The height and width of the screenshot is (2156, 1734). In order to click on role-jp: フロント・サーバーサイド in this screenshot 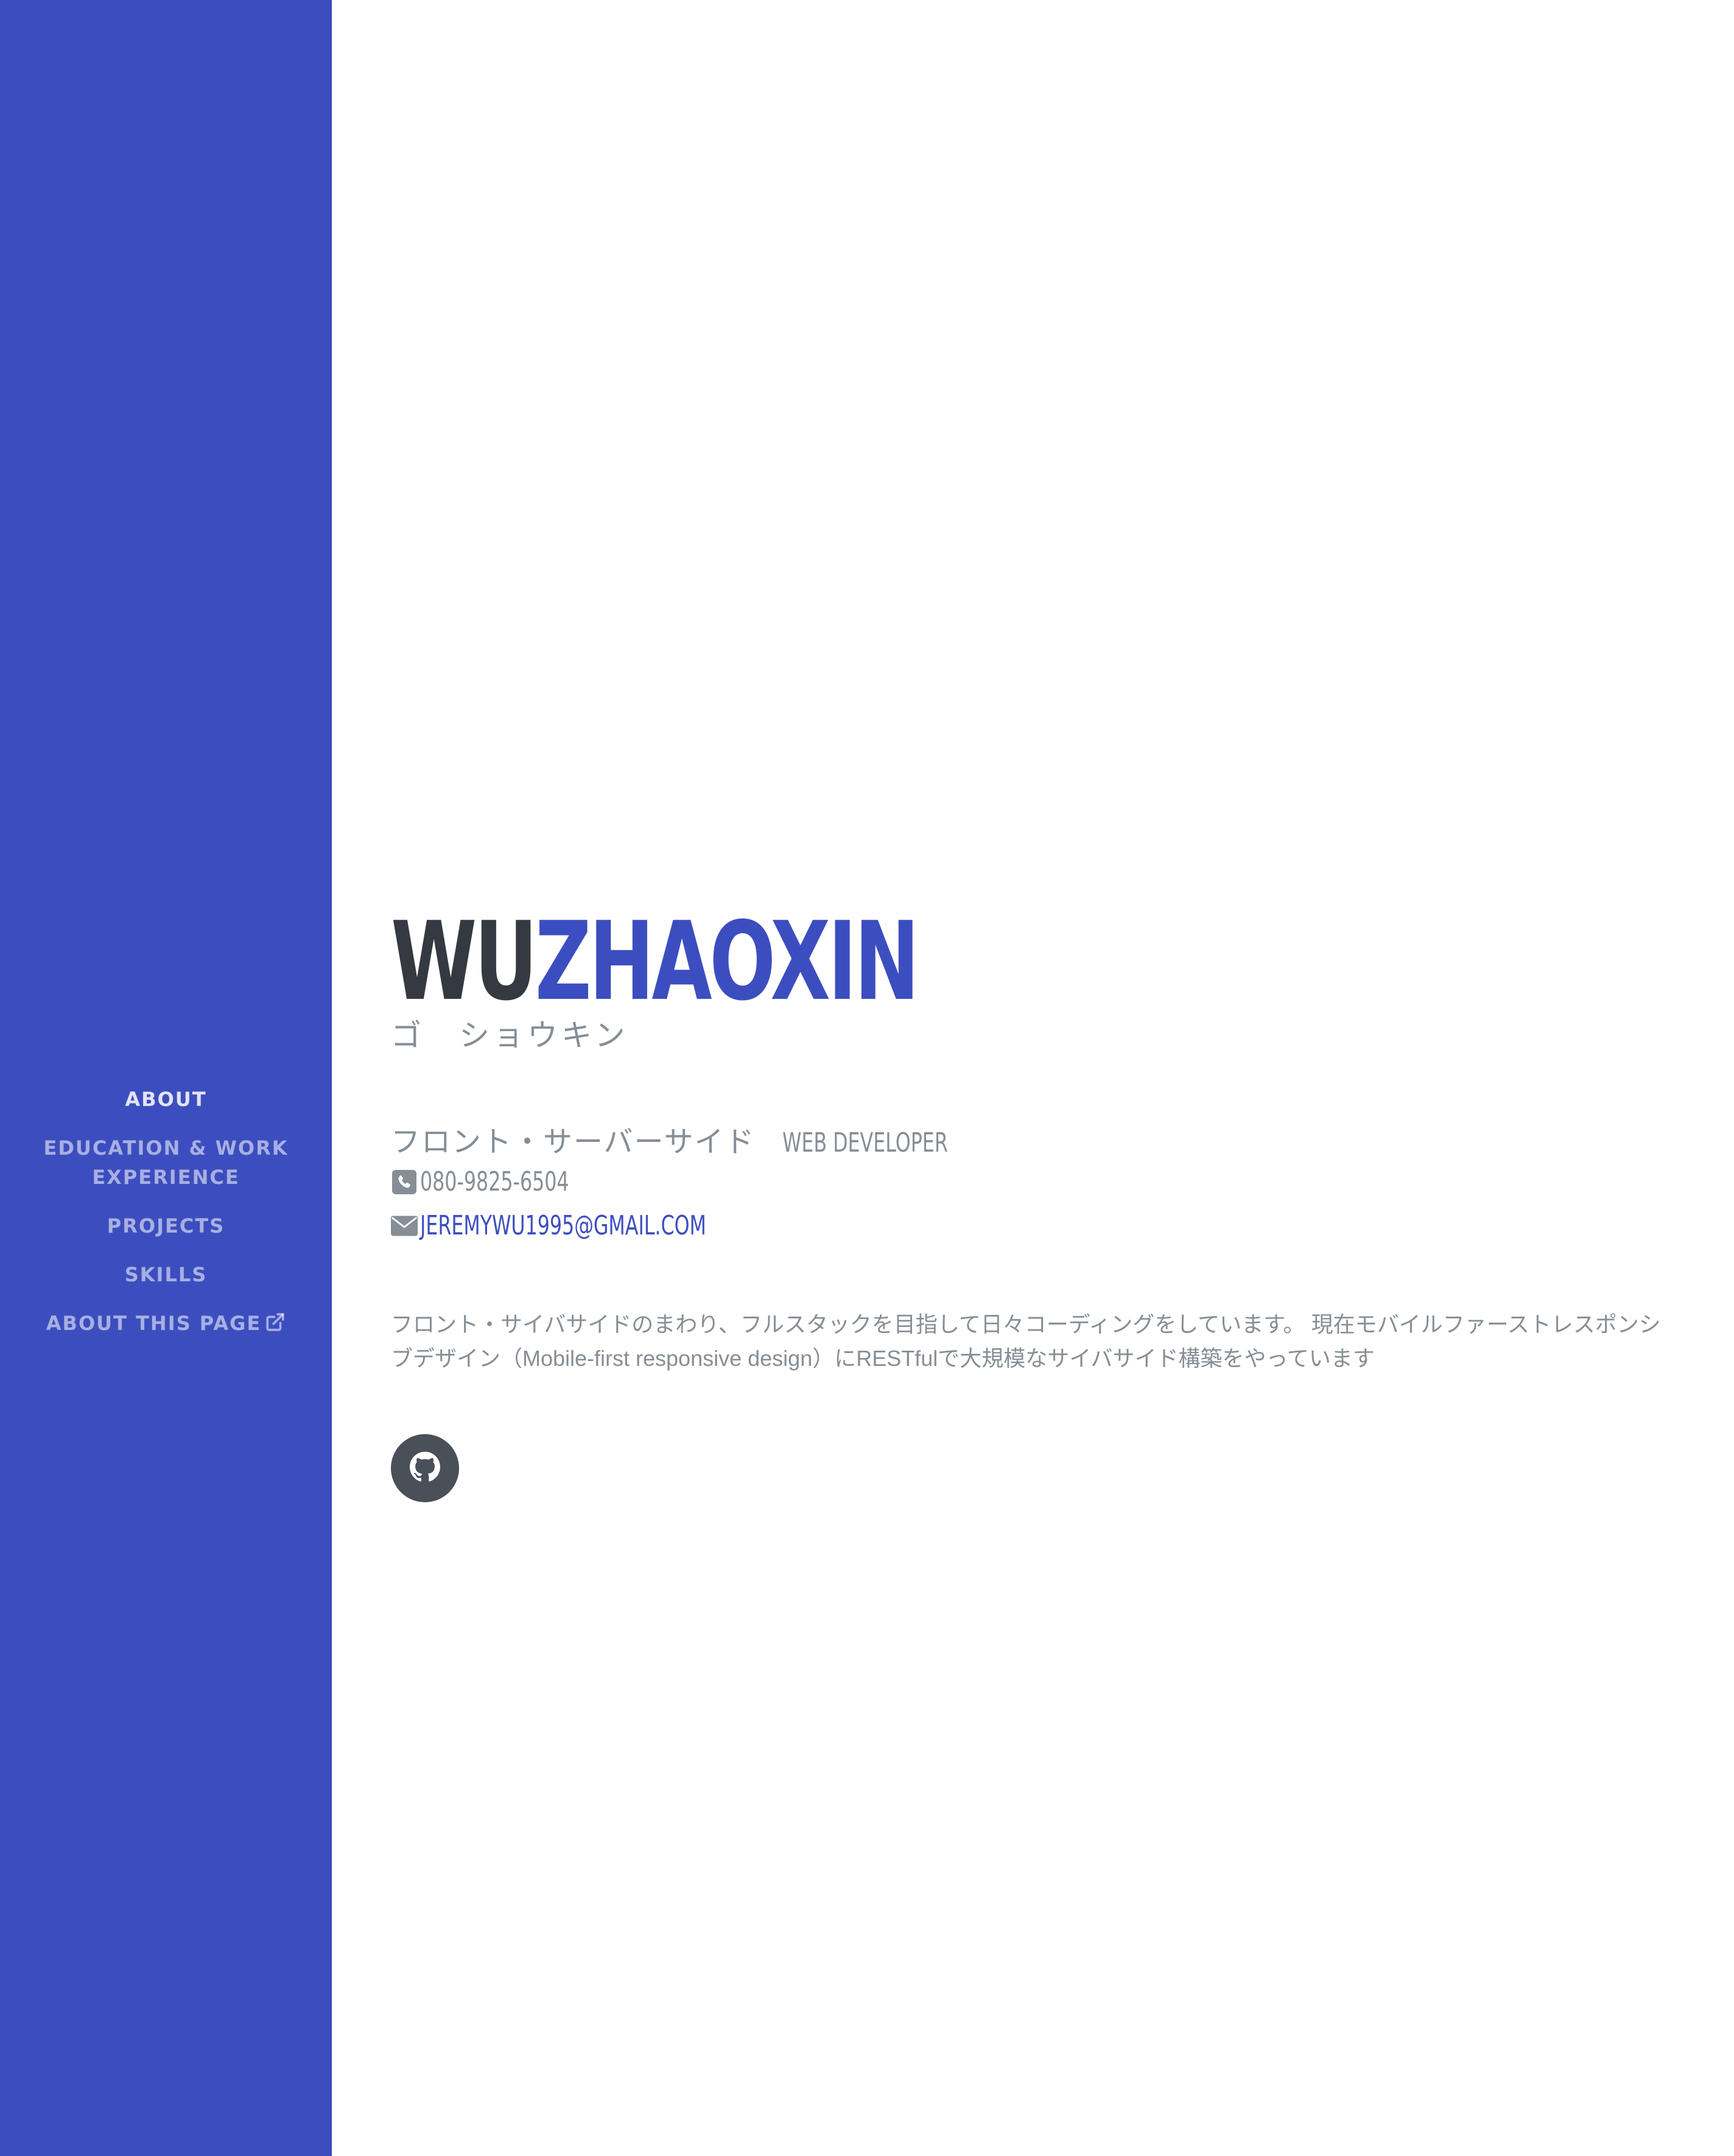, I will do `click(573, 1142)`.